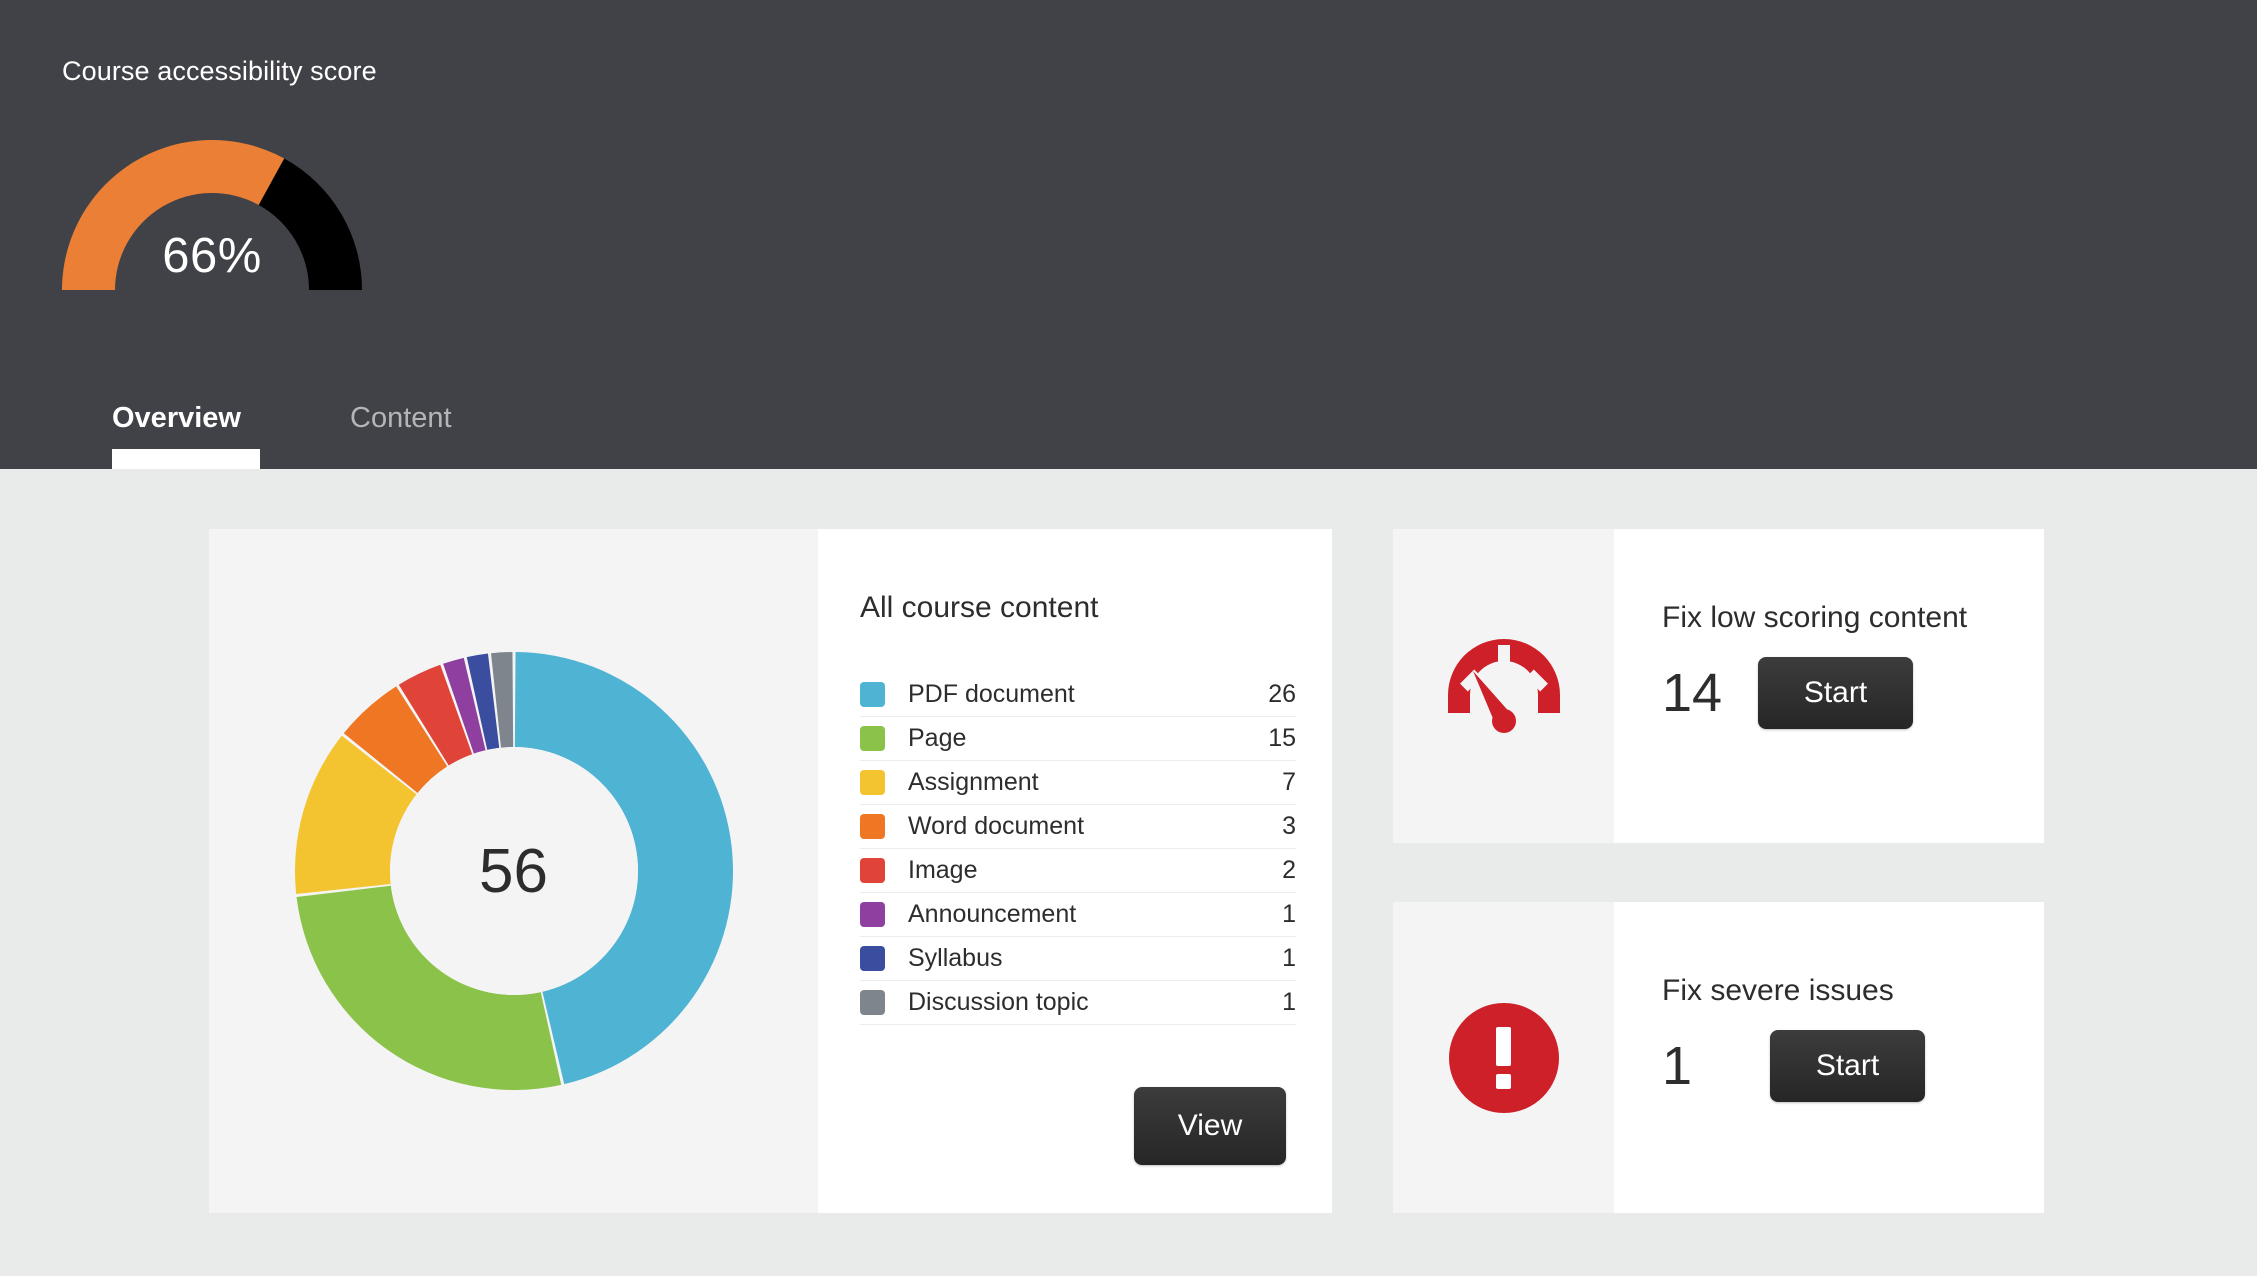 The width and height of the screenshot is (2257, 1276). Describe the element at coordinates (1078, 871) in the screenshot. I see `list-item: Image 2` at that location.